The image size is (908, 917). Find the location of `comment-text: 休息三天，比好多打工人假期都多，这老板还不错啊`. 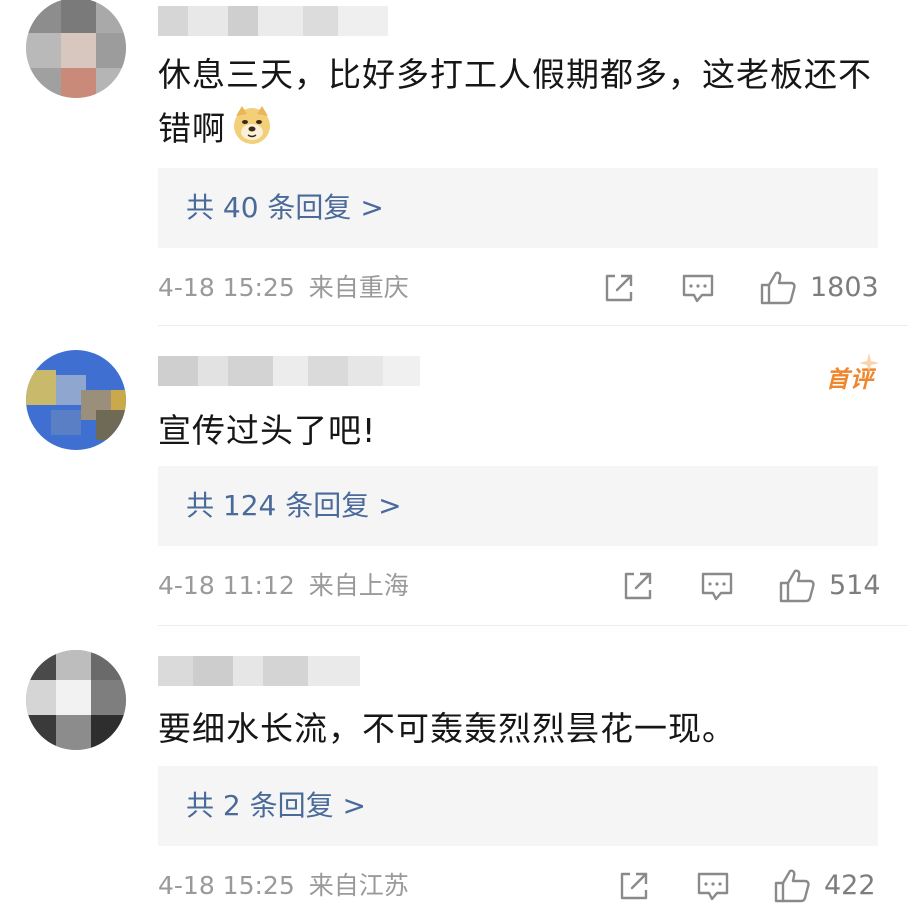

comment-text: 休息三天，比好多打工人假期都多，这老板还不错啊 is located at coordinates (518, 102).